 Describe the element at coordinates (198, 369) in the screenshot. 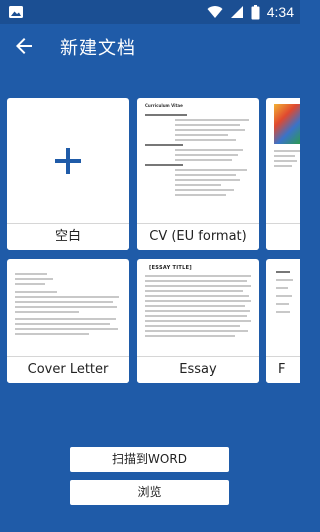

I see `template-label: Essay` at that location.